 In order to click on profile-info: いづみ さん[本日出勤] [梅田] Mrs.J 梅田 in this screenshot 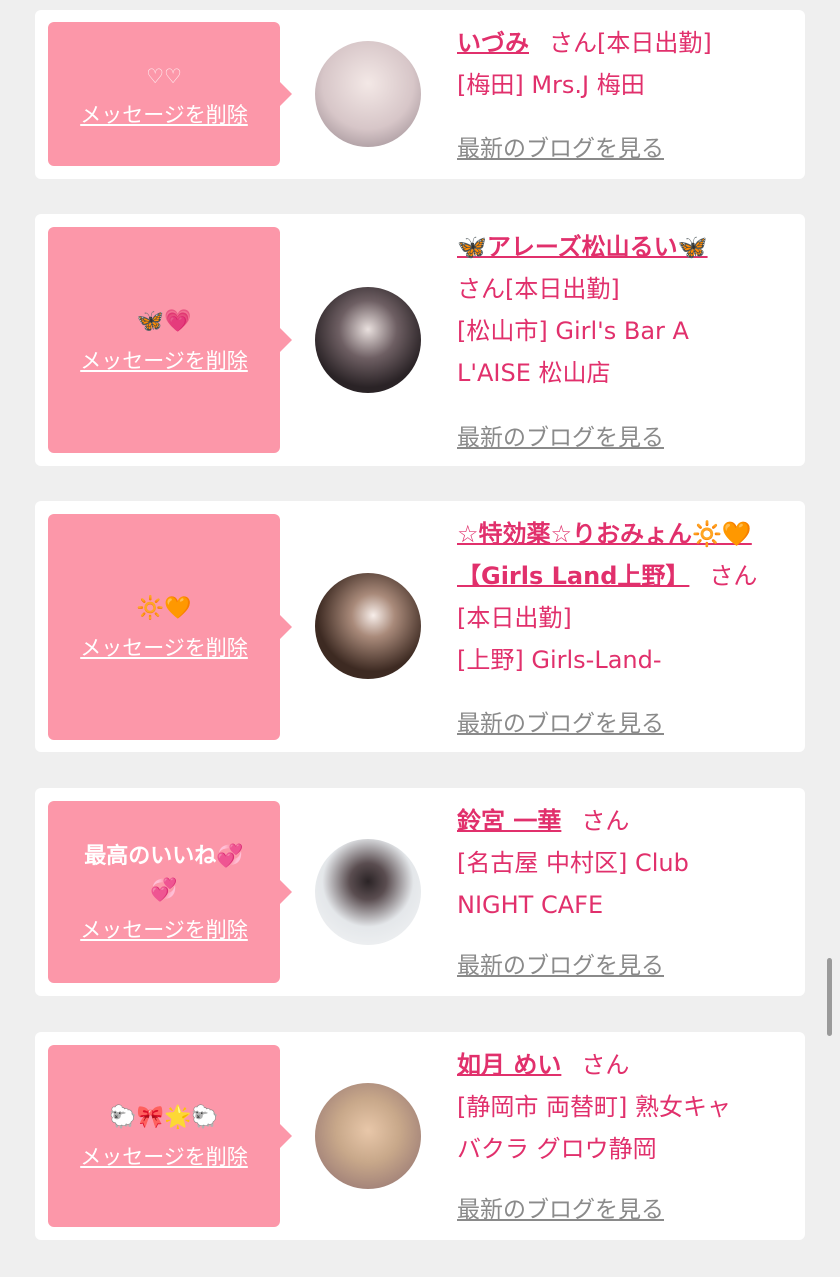, I will do `click(627, 64)`.